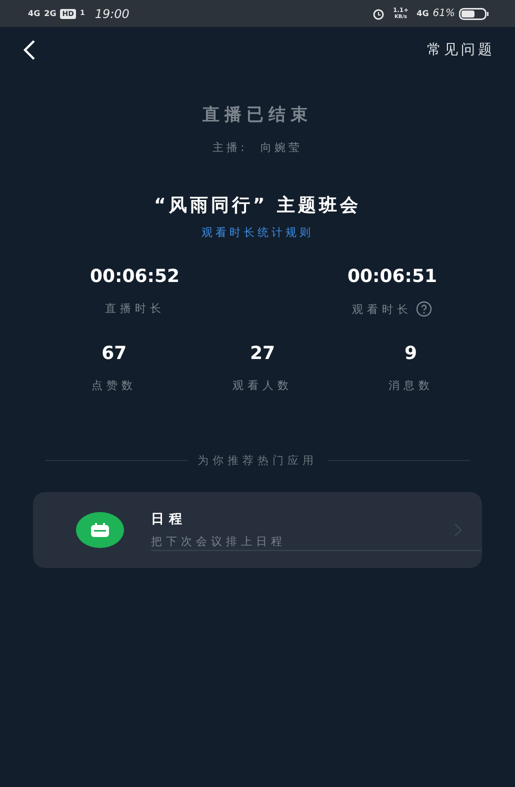 The width and height of the screenshot is (515, 787). I want to click on back-button, so click(29, 50).